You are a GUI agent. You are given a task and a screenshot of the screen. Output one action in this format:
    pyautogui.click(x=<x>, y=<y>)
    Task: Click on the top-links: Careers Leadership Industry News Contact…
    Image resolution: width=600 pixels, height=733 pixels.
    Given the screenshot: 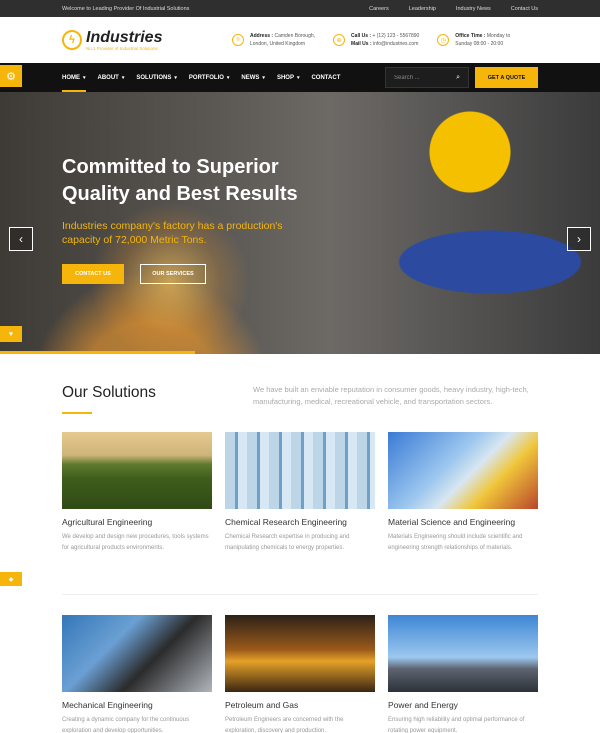 What is the action you would take?
    pyautogui.click(x=453, y=9)
    